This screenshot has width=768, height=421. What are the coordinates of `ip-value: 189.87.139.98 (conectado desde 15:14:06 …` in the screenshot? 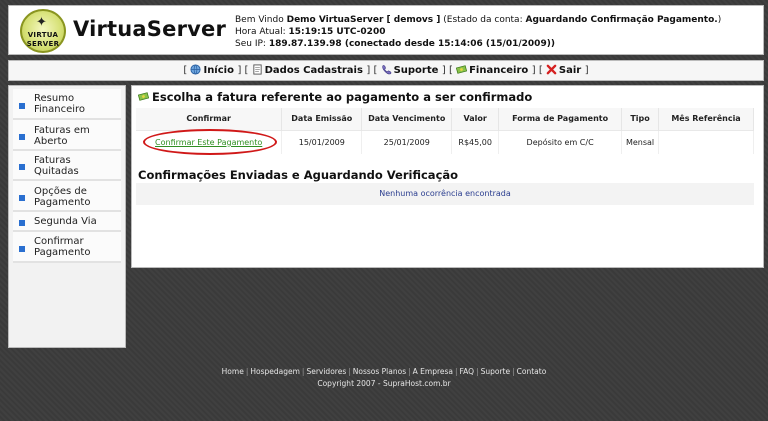 It's located at (411, 44).